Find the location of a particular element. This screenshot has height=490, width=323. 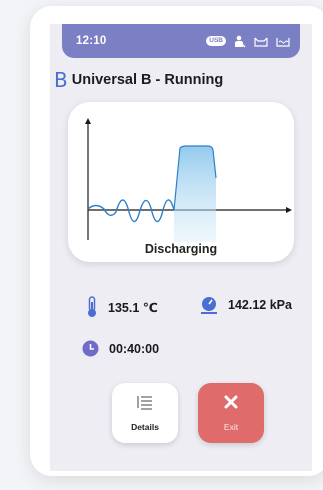

bath-icon is located at coordinates (283, 41).